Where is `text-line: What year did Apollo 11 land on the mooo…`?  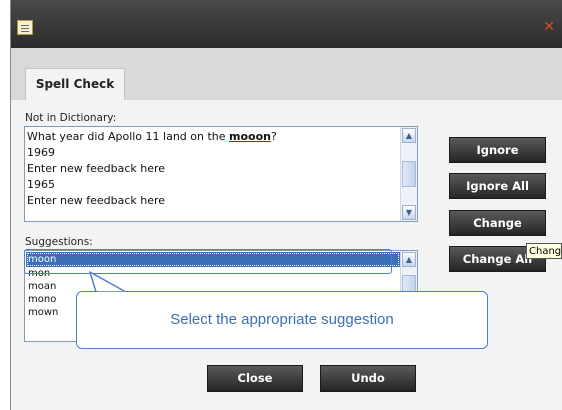 text-line: What year did Apollo 11 land on the mooo… is located at coordinates (152, 136).